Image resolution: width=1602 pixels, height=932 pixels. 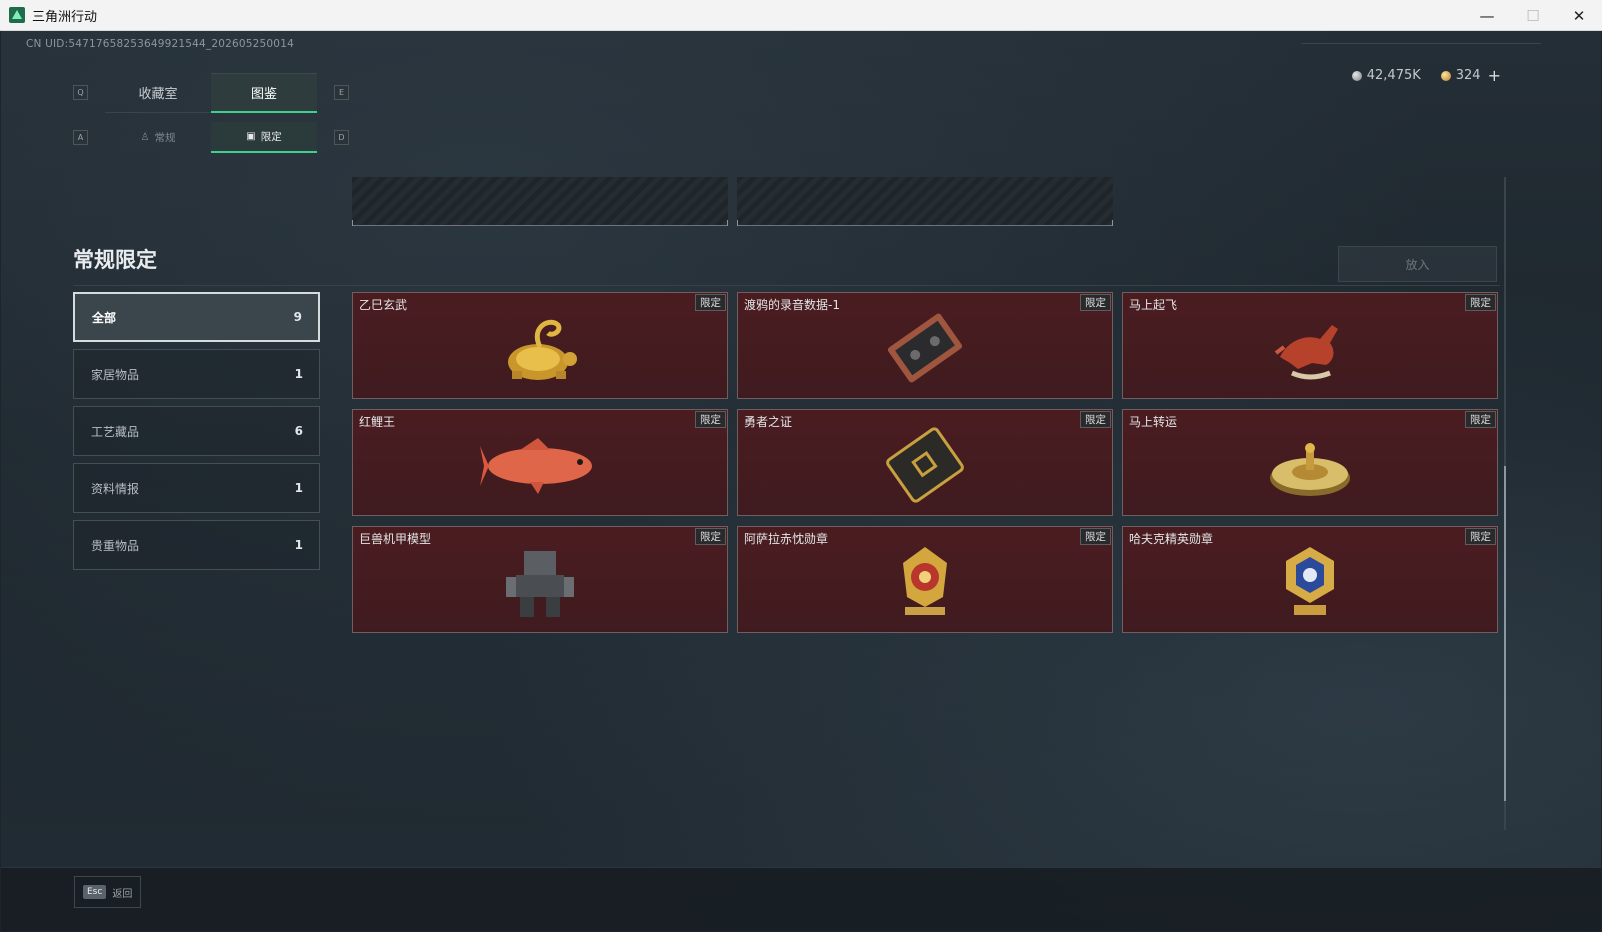 I want to click on currency-display: 42,475K 324 +, so click(x=1426, y=75).